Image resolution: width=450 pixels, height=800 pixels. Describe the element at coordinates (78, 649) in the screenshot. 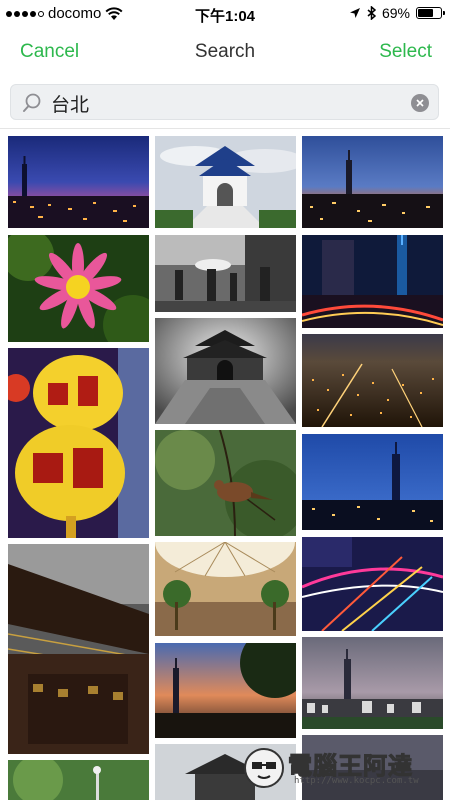

I see `photo-temple-eaves` at that location.